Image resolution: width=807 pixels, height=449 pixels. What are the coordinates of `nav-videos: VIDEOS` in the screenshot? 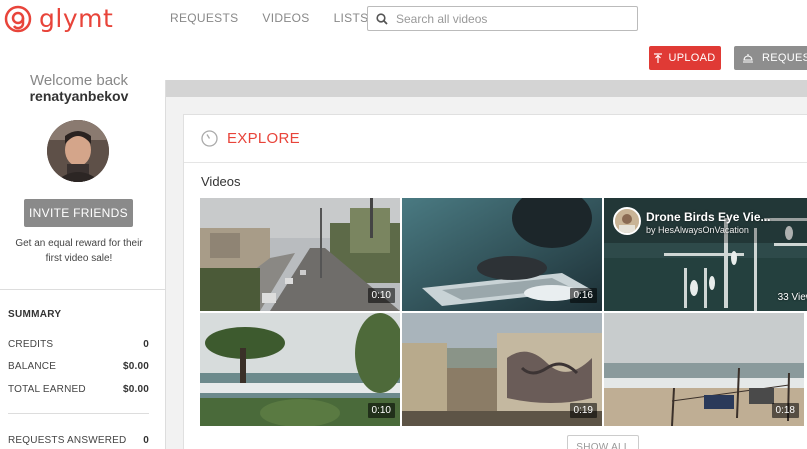 It's located at (285, 18).